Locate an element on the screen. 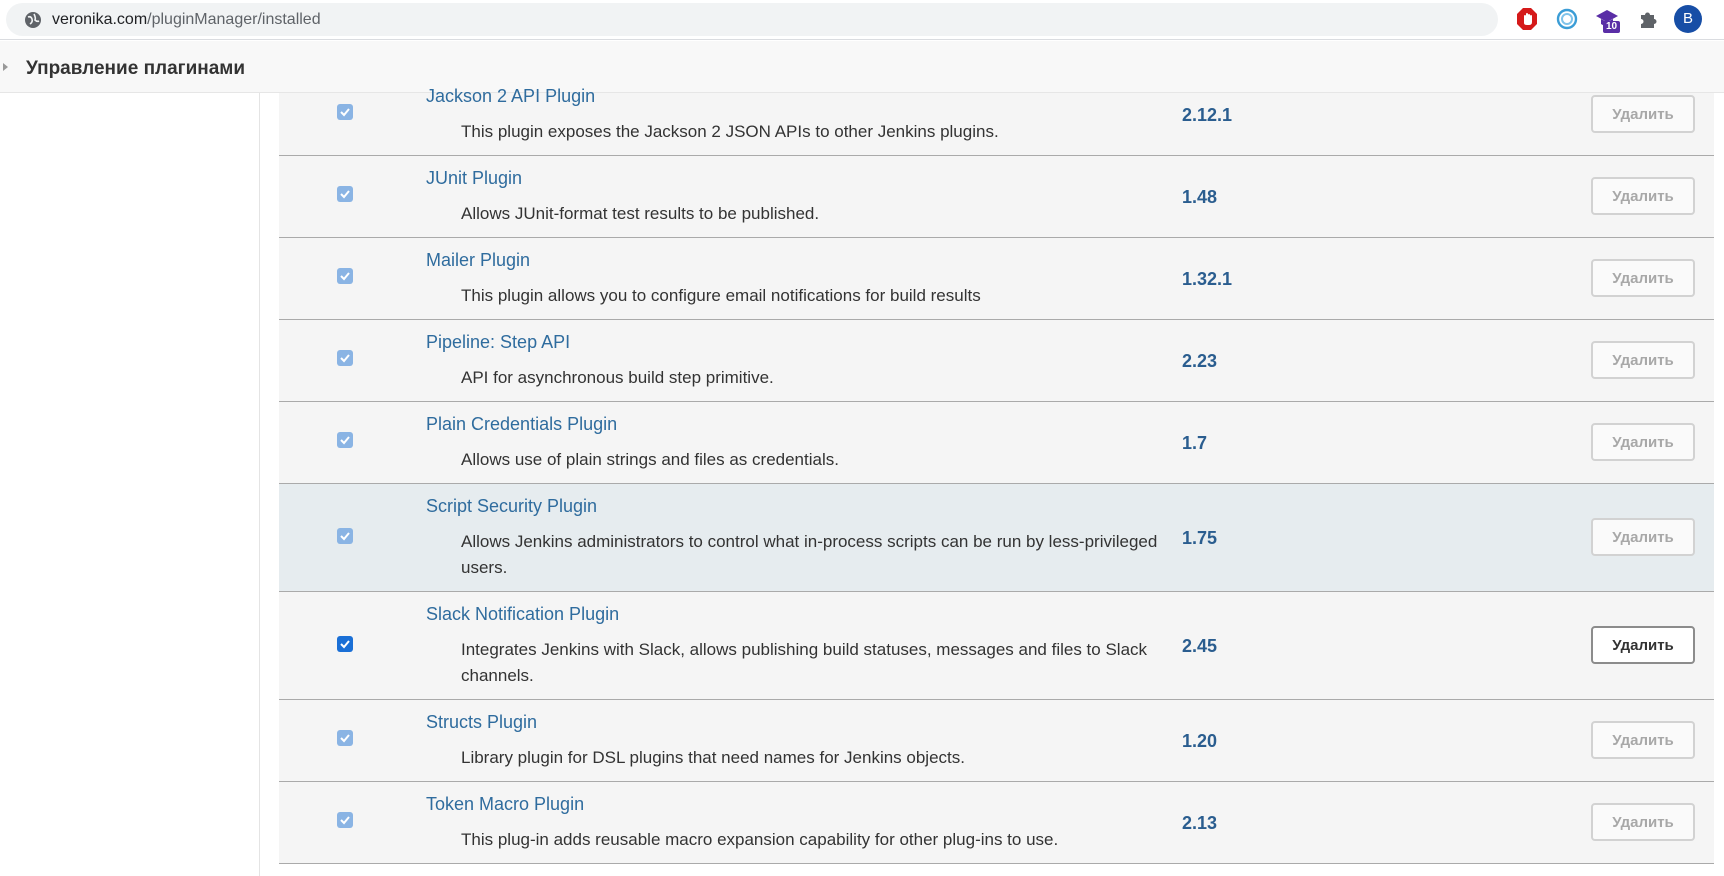 This screenshot has width=1724, height=876. site-info-icon is located at coordinates (33, 20).